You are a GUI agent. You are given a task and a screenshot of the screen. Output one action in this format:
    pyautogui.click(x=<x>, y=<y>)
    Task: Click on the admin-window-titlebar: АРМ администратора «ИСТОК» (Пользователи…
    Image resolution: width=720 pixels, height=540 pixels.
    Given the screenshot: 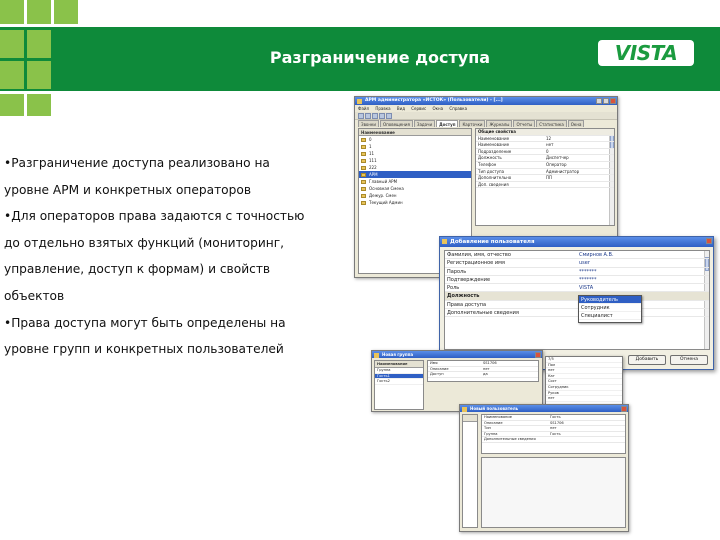 What is the action you would take?
    pyautogui.click(x=486, y=101)
    